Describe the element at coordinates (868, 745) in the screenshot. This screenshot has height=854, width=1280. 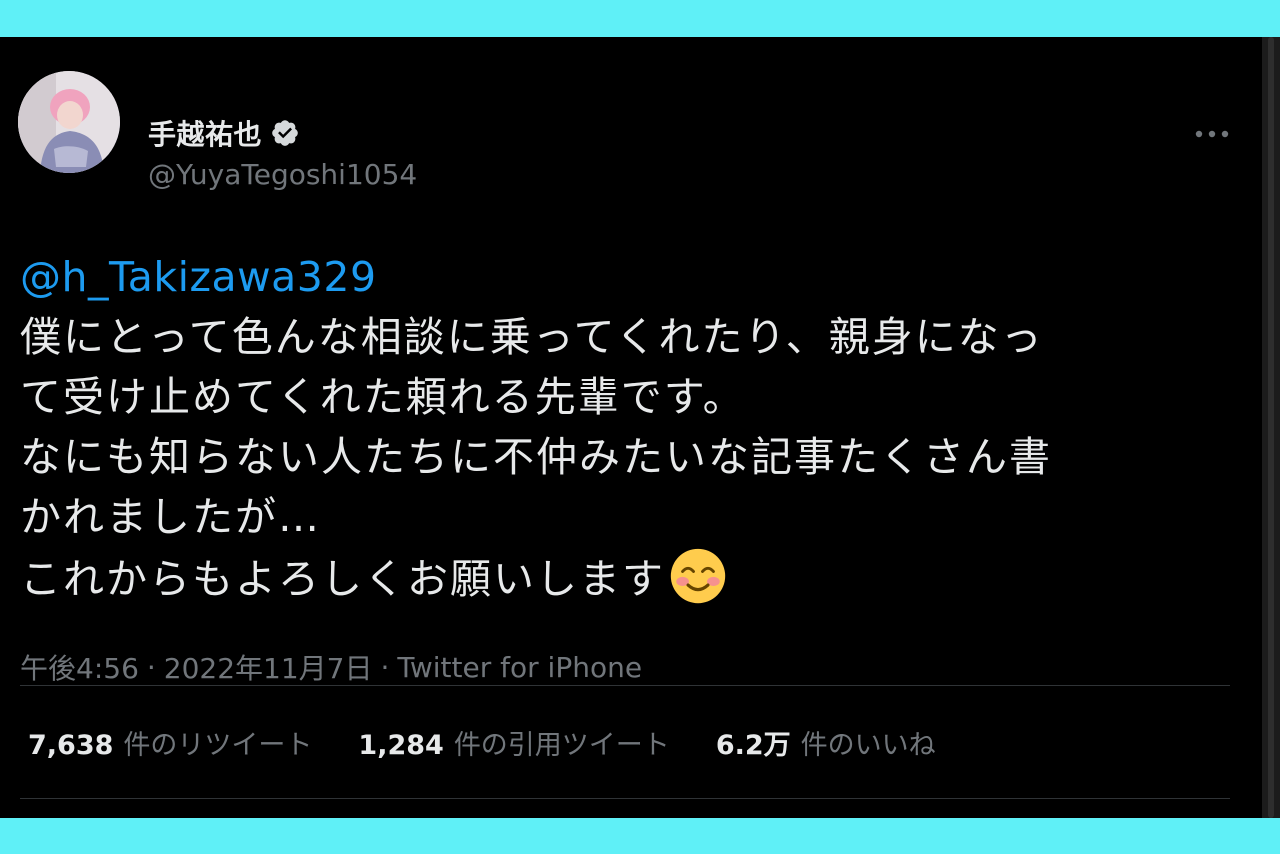
I see `like-label: 件のいいね` at that location.